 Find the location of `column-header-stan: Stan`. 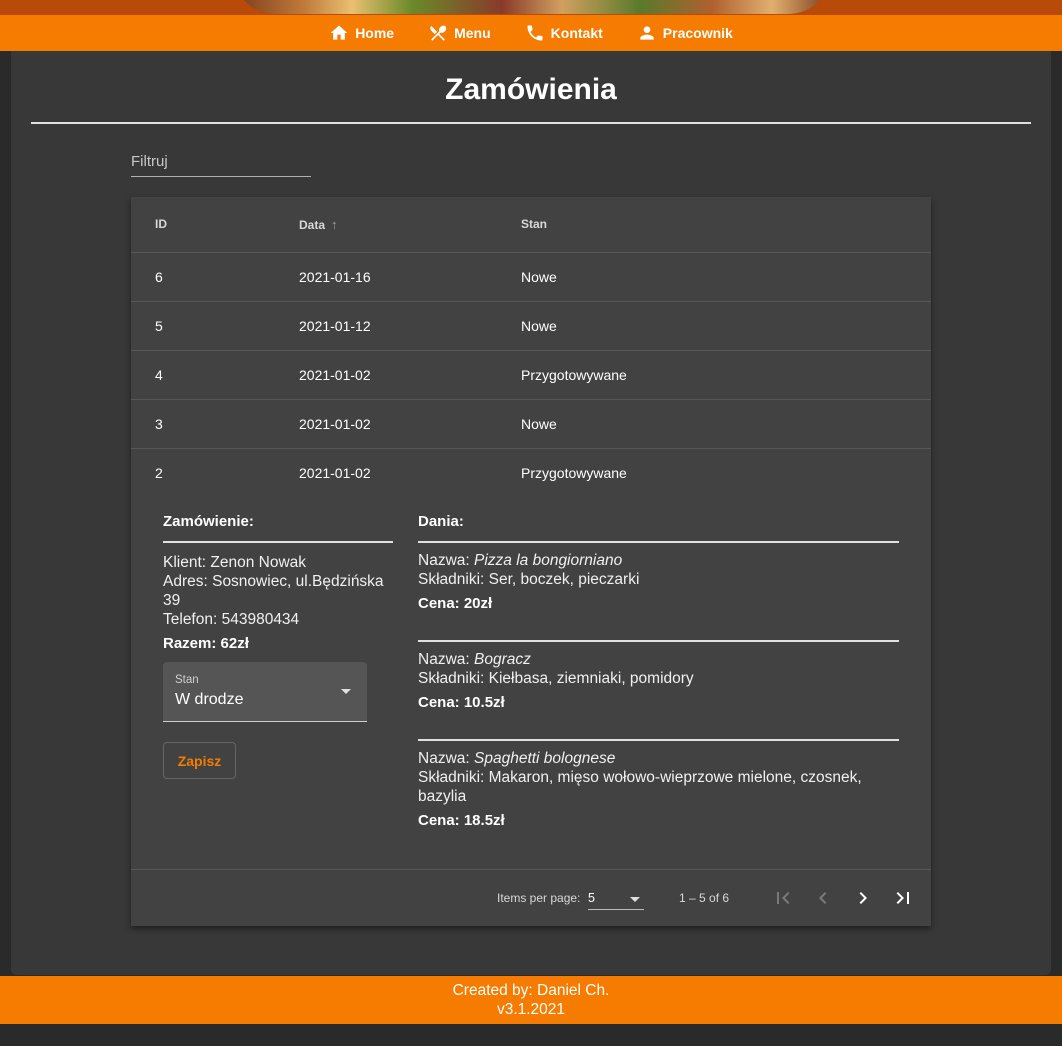

column-header-stan: Stan is located at coordinates (534, 224).